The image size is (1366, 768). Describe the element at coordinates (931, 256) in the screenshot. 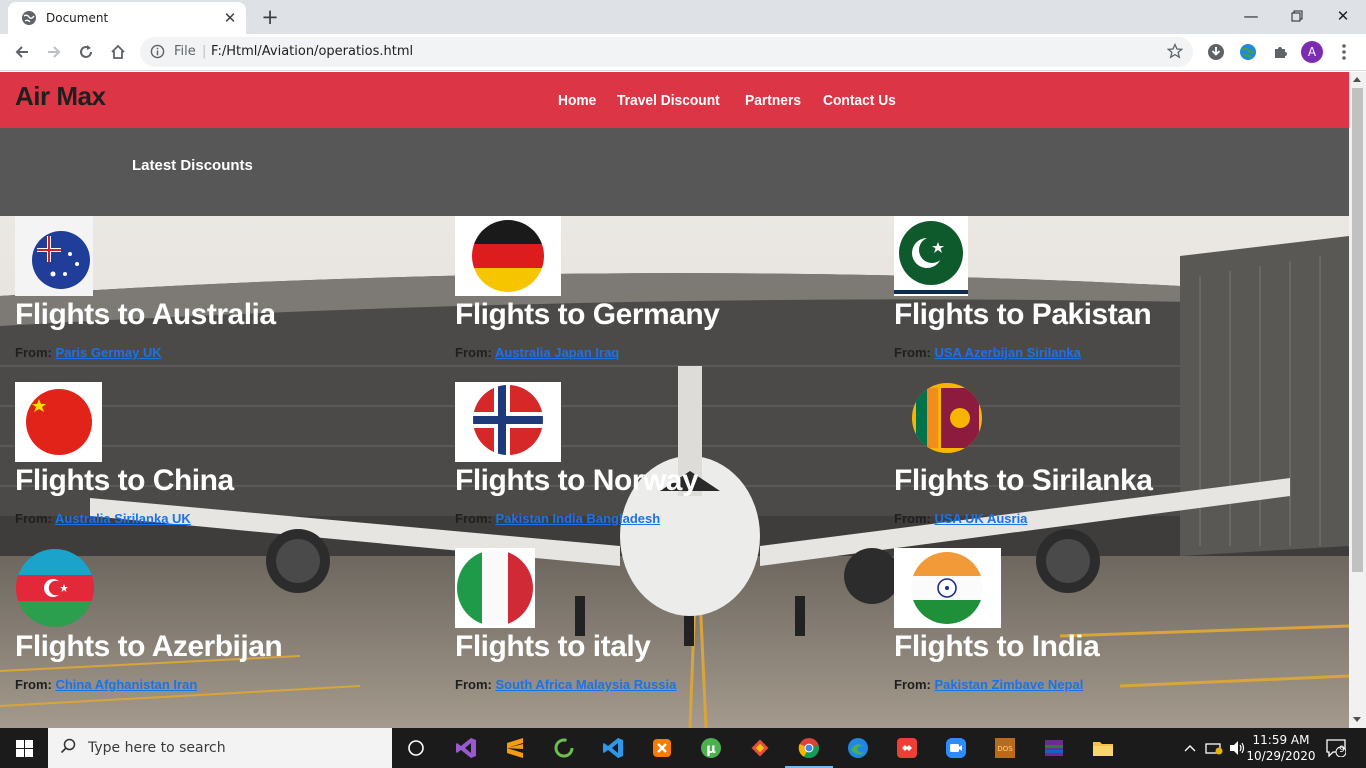

I see `pakistan-flag-icon` at that location.